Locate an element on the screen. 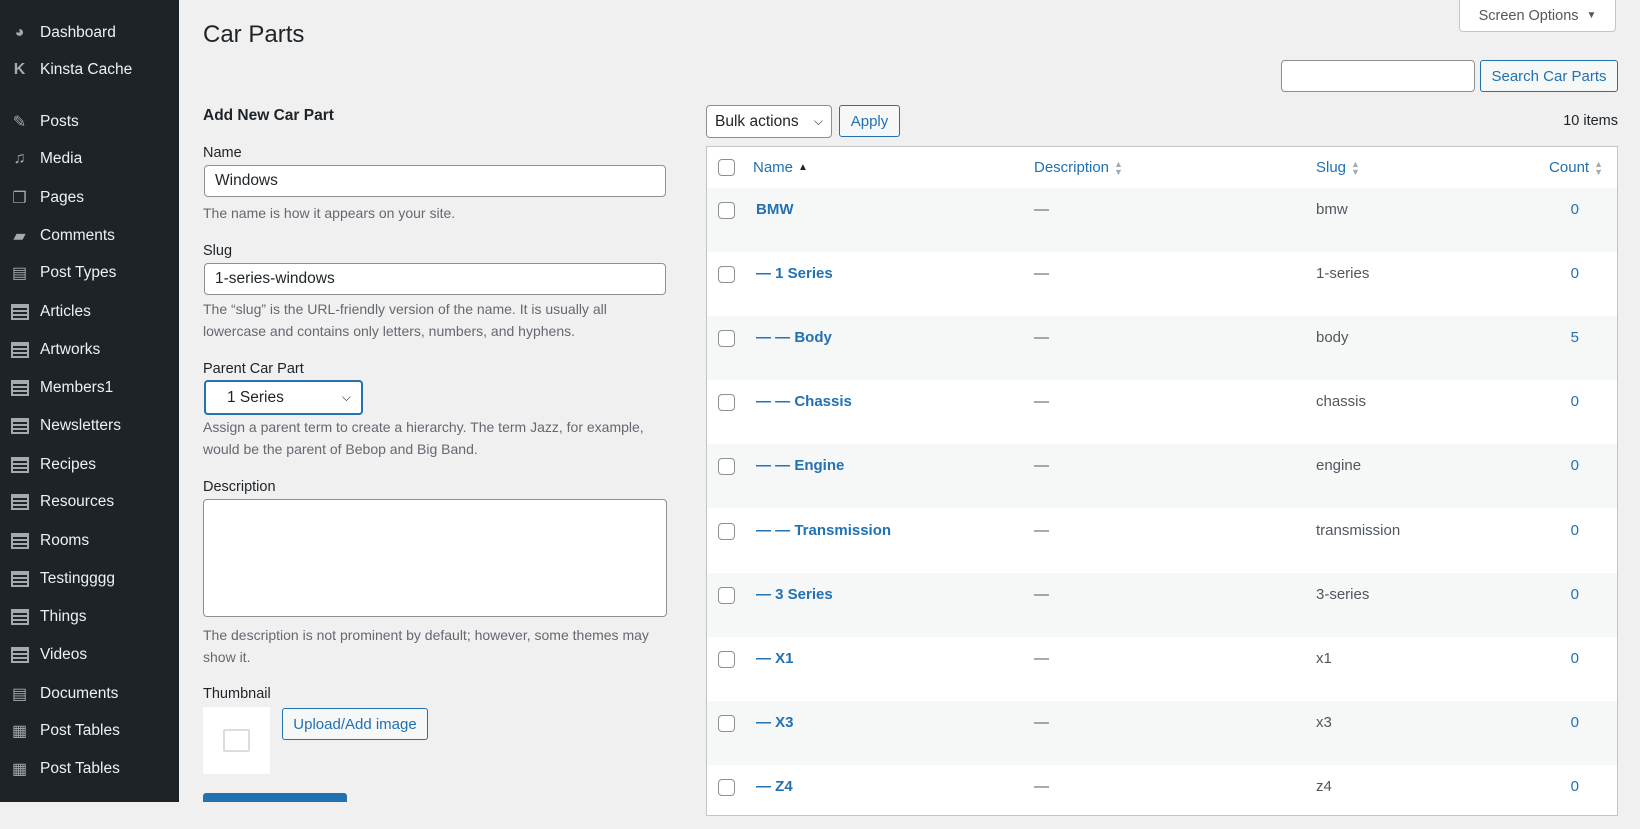 The width and height of the screenshot is (1640, 829). sidebar-item-kinsta-cache: K Kinsta Cache is located at coordinates (89, 69).